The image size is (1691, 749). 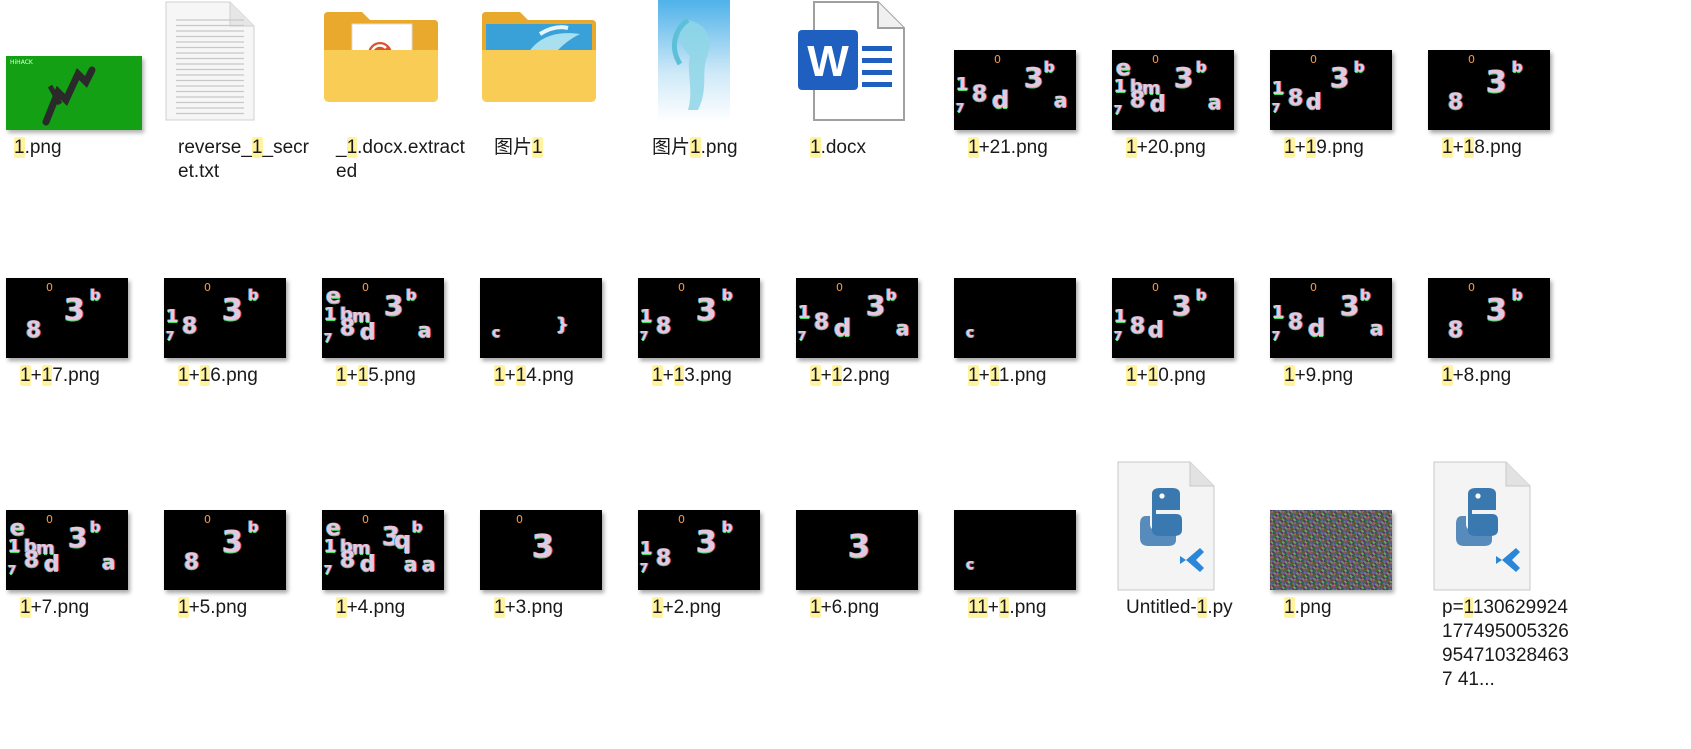 I want to click on file-icon: 0 b 18d3 7, so click(x=1185, y=293).